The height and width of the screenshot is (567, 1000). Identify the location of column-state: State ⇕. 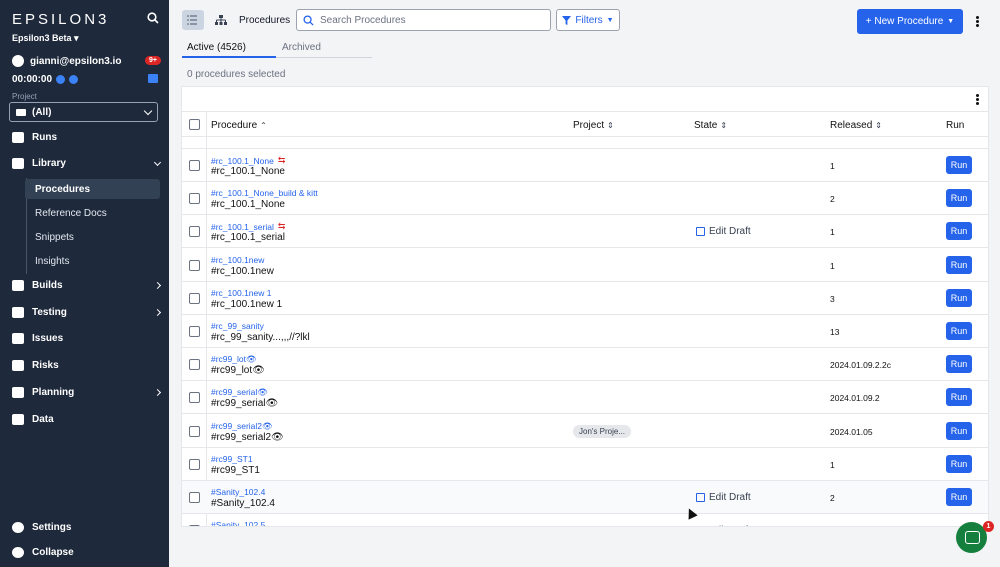
(710, 125).